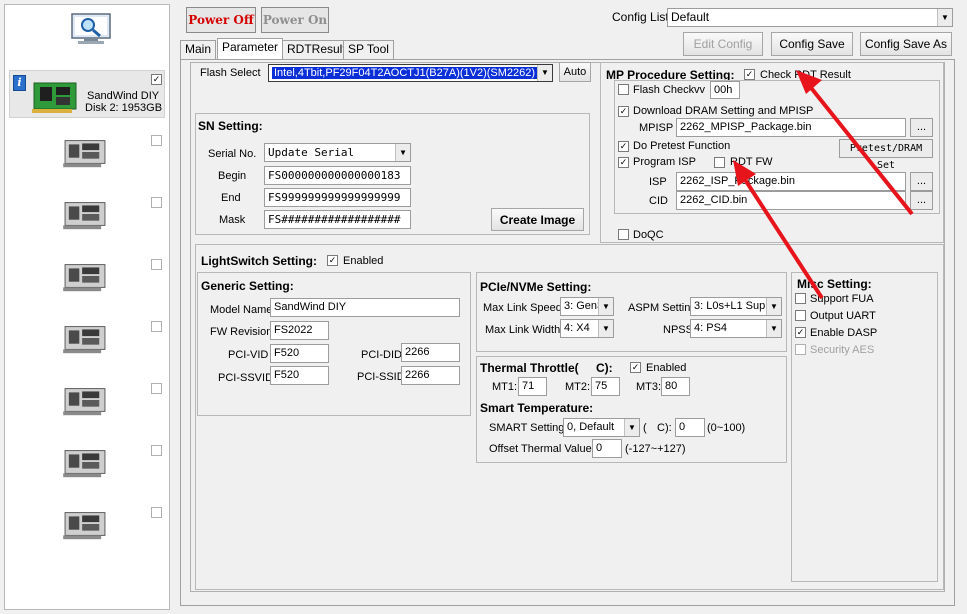  What do you see at coordinates (855, 143) in the screenshot?
I see `arrow-to-check-rdt` at bounding box center [855, 143].